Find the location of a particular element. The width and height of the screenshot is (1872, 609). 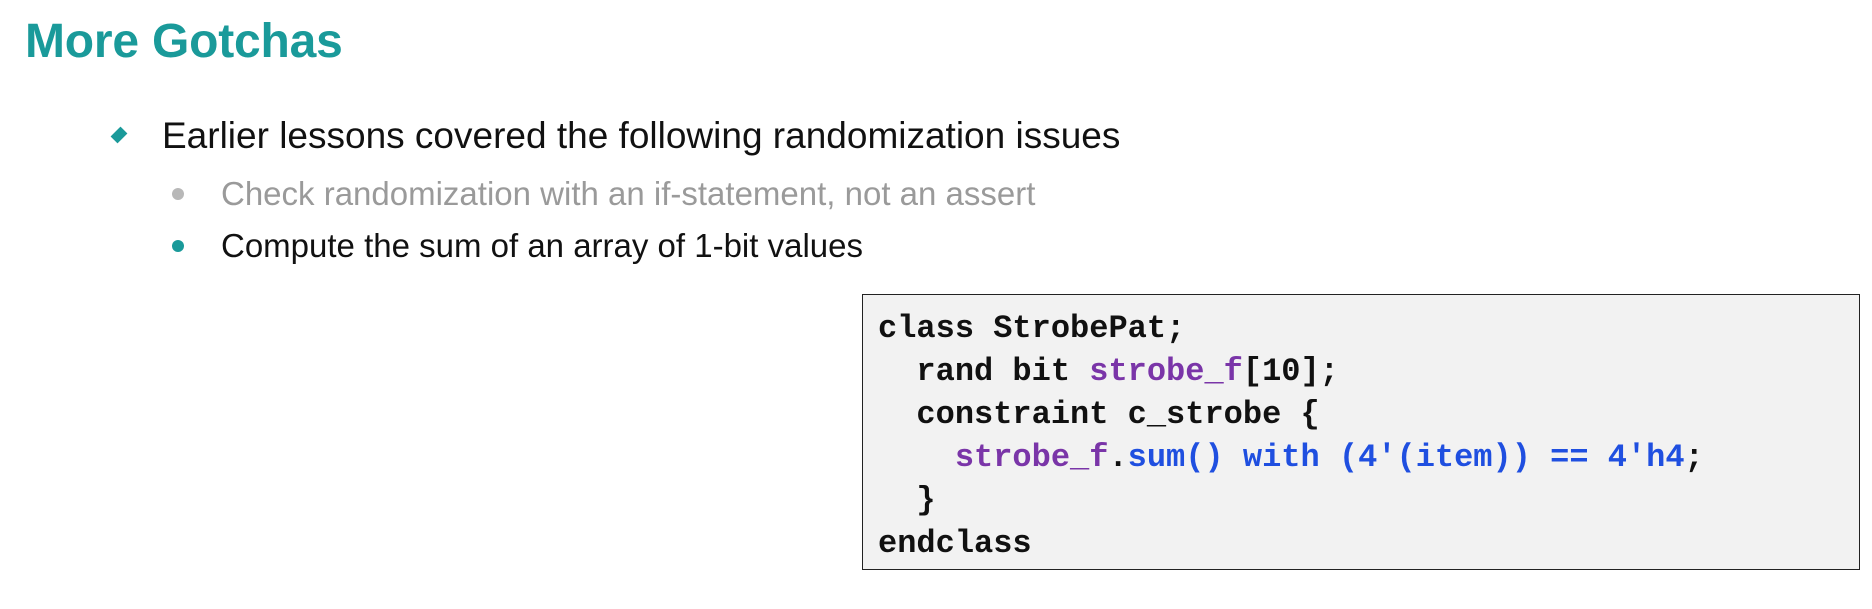

code-line-4: strobe_f.sum() with (4'(item)) == 4'h4; is located at coordinates (1368, 457).